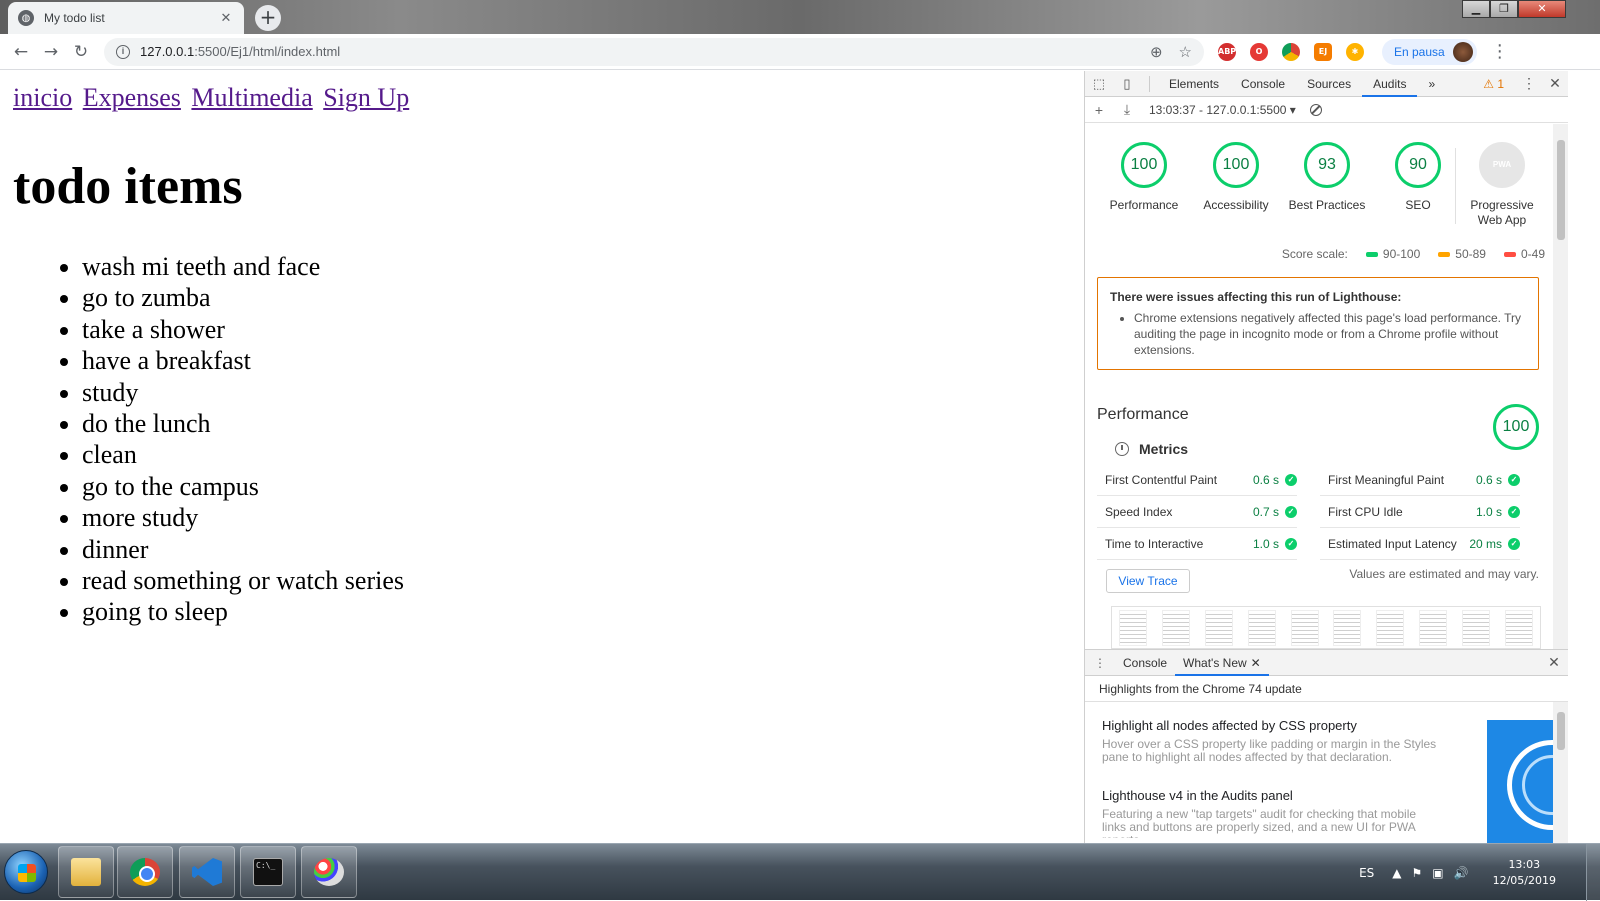 The width and height of the screenshot is (1600, 901). Describe the element at coordinates (1099, 84) in the screenshot. I see `inspect-icon: ⬚` at that location.